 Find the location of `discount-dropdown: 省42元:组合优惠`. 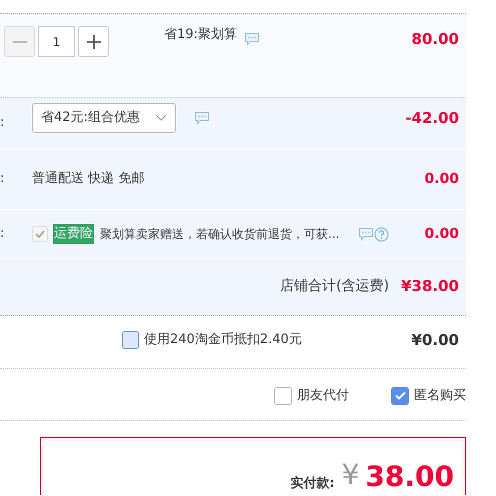

discount-dropdown: 省42元:组合优惠 is located at coordinates (104, 118).